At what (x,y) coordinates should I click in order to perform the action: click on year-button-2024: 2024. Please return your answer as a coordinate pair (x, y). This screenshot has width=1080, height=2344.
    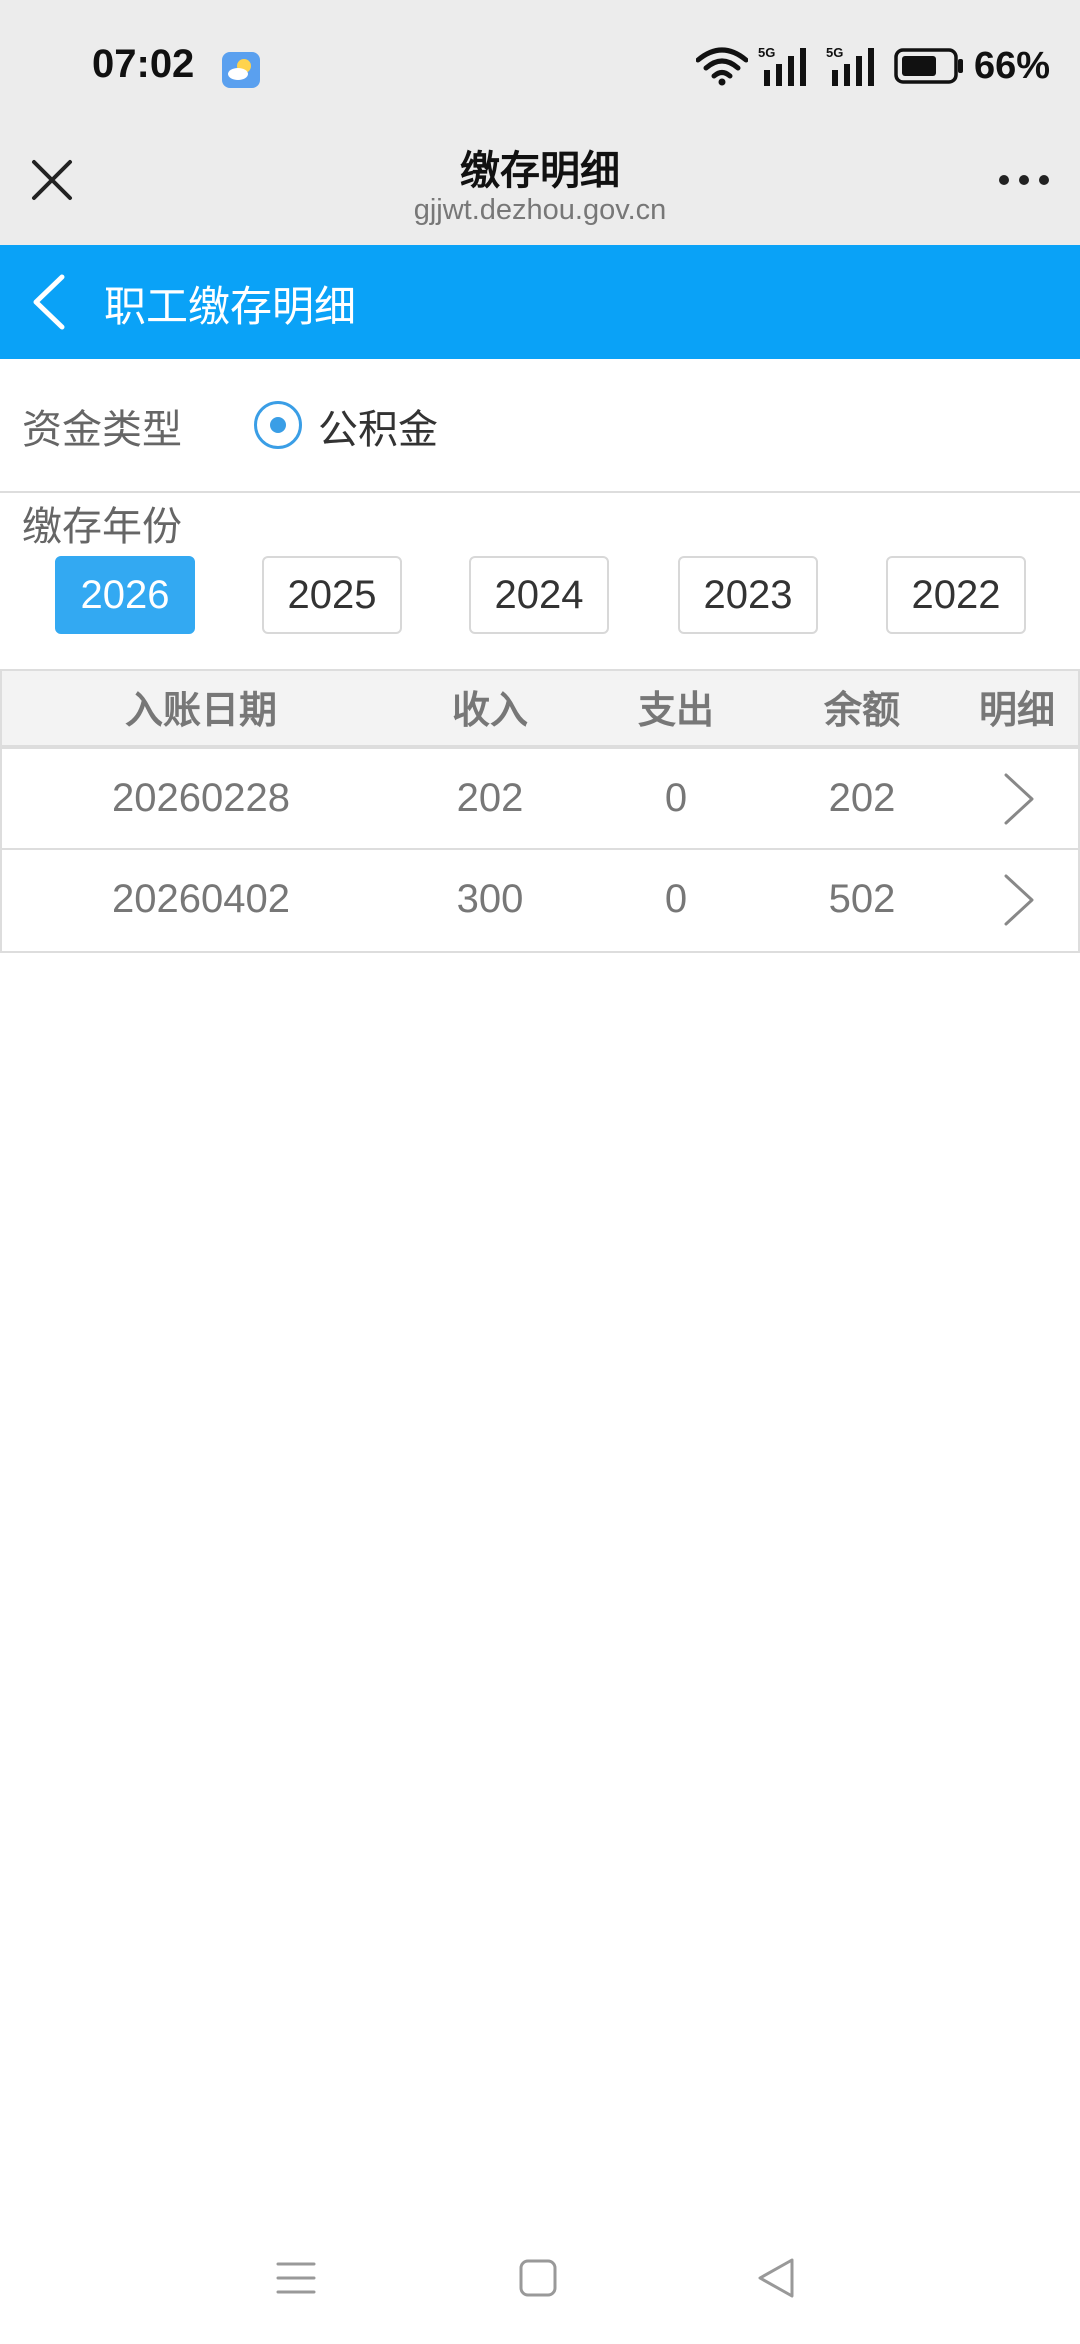
    Looking at the image, I should click on (539, 595).